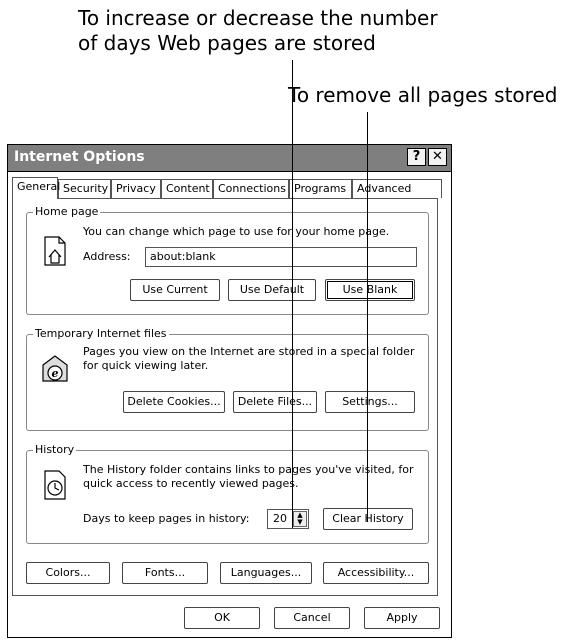 The height and width of the screenshot is (644, 562). Describe the element at coordinates (101, 334) in the screenshot. I see `temp-files-group-label: Temporary Internet files` at that location.